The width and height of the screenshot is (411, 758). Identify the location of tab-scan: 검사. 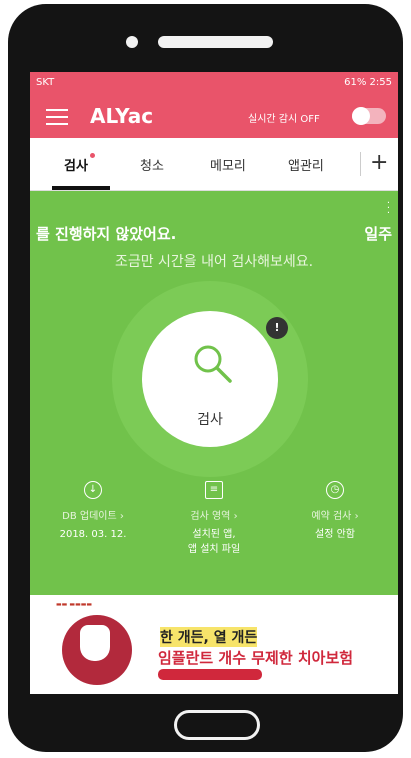
(79, 163).